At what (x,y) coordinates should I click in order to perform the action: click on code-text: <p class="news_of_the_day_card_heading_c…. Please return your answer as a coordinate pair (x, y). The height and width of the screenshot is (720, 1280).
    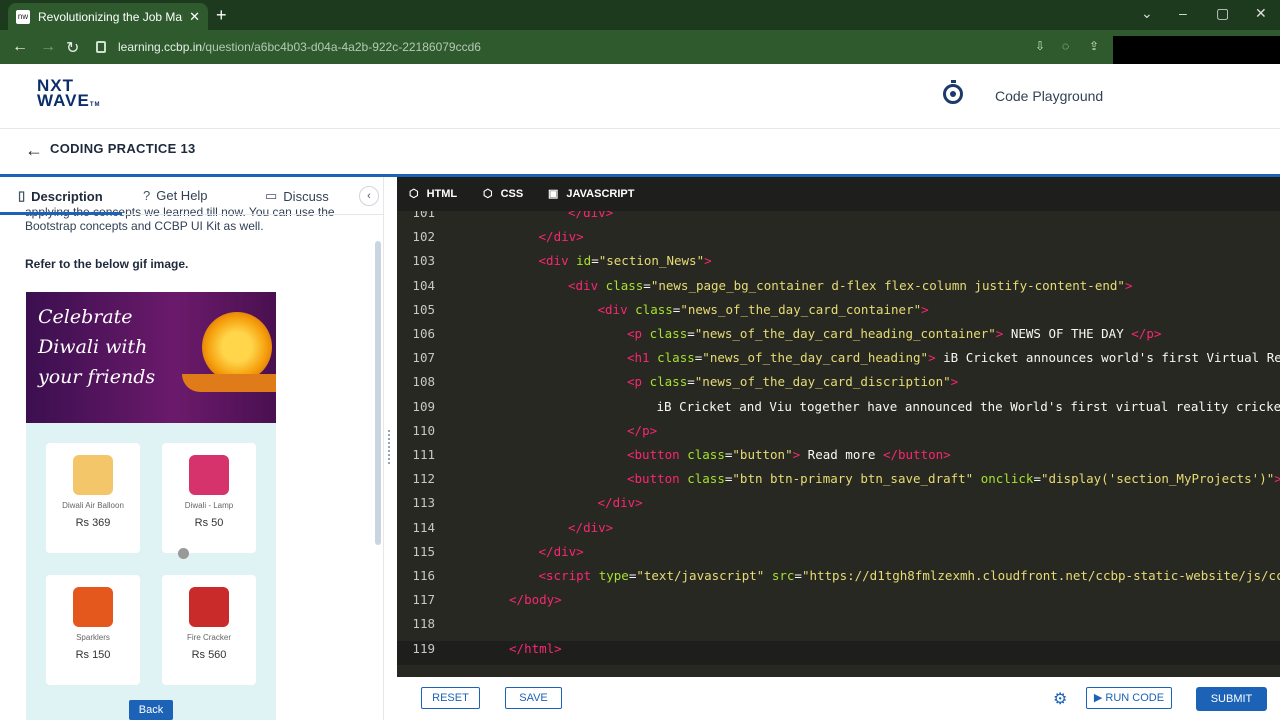
    Looking at the image, I should click on (894, 333).